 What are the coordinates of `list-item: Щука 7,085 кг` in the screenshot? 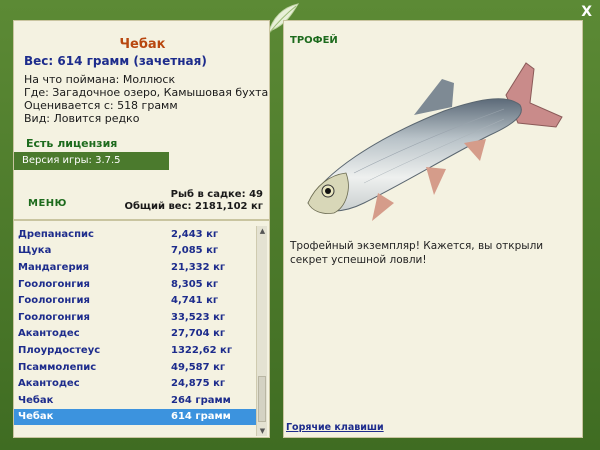 It's located at (135, 251).